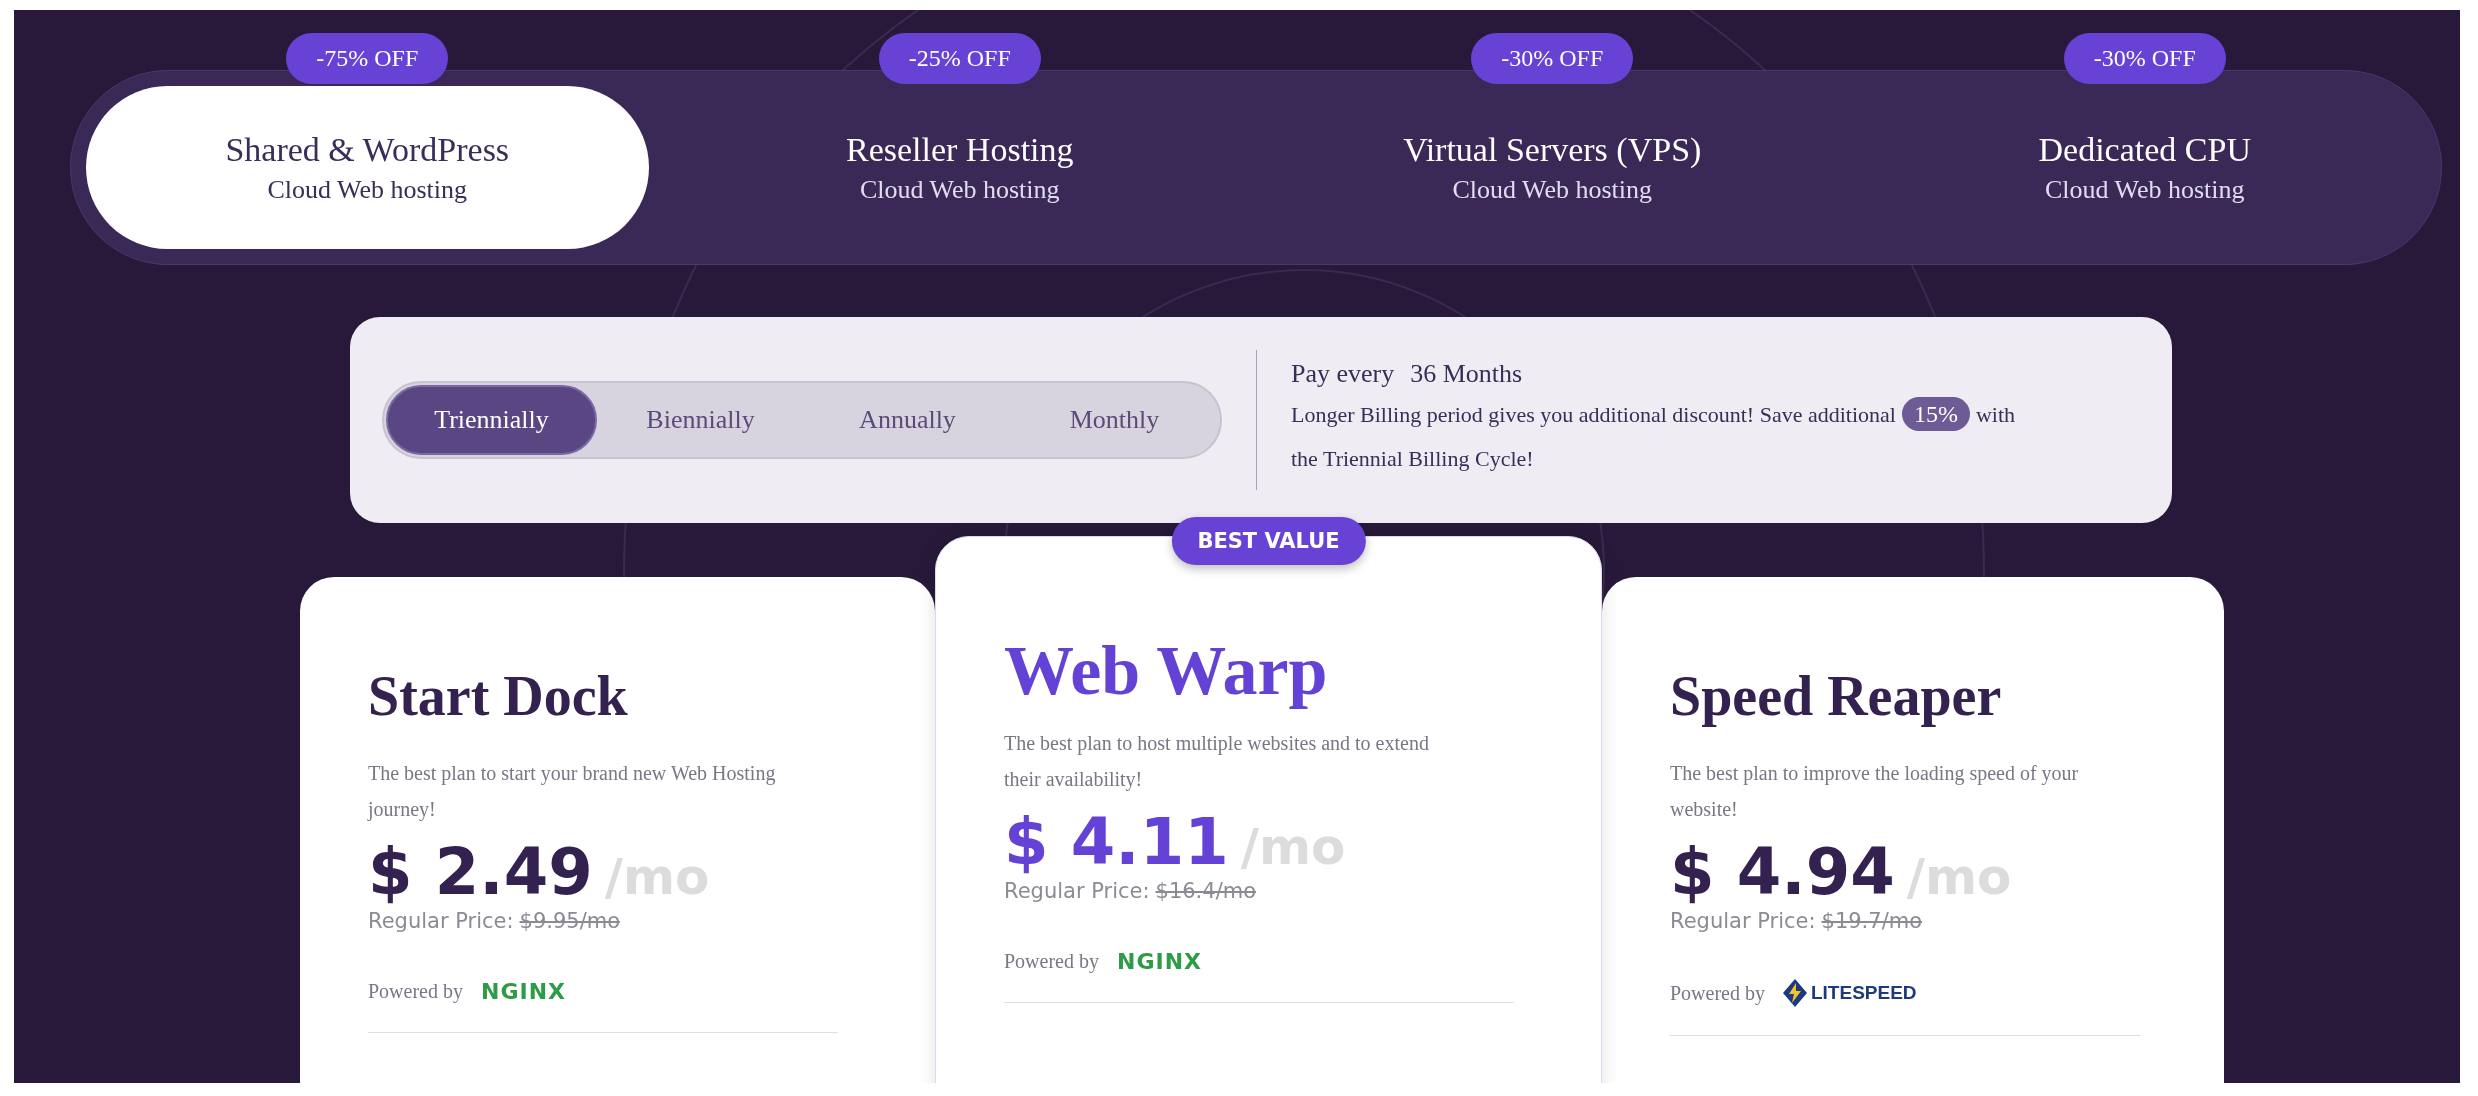 This screenshot has height=1096, width=2478. What do you see at coordinates (1114, 420) in the screenshot?
I see `period-option: Monthly` at bounding box center [1114, 420].